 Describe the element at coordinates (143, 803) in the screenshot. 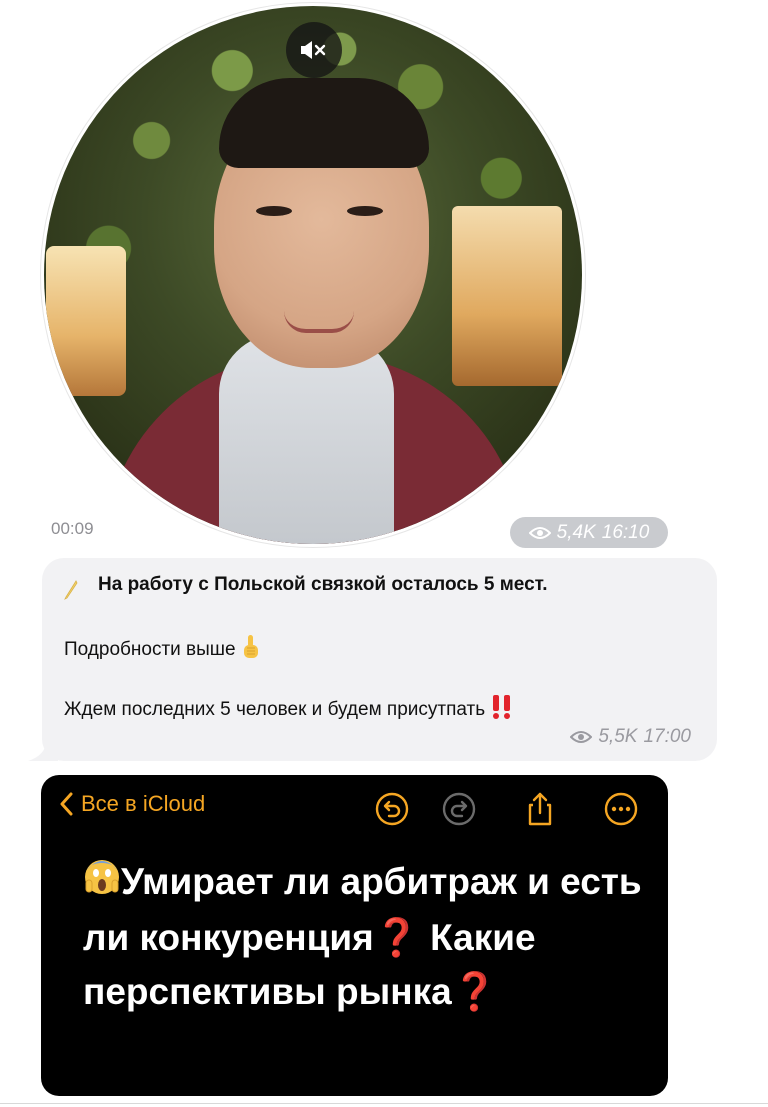

I see `back-label: Все в iCloud` at that location.